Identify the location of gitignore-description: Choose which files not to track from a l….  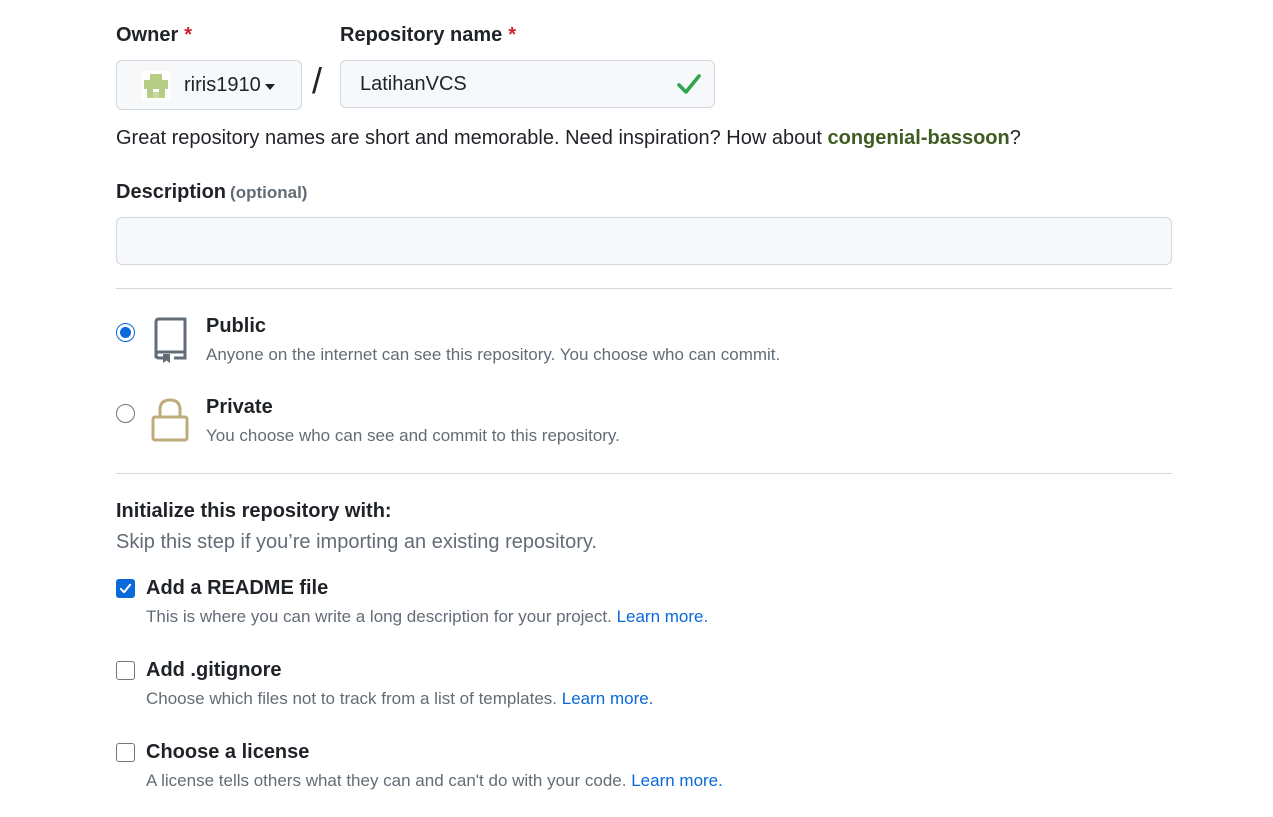
(400, 698).